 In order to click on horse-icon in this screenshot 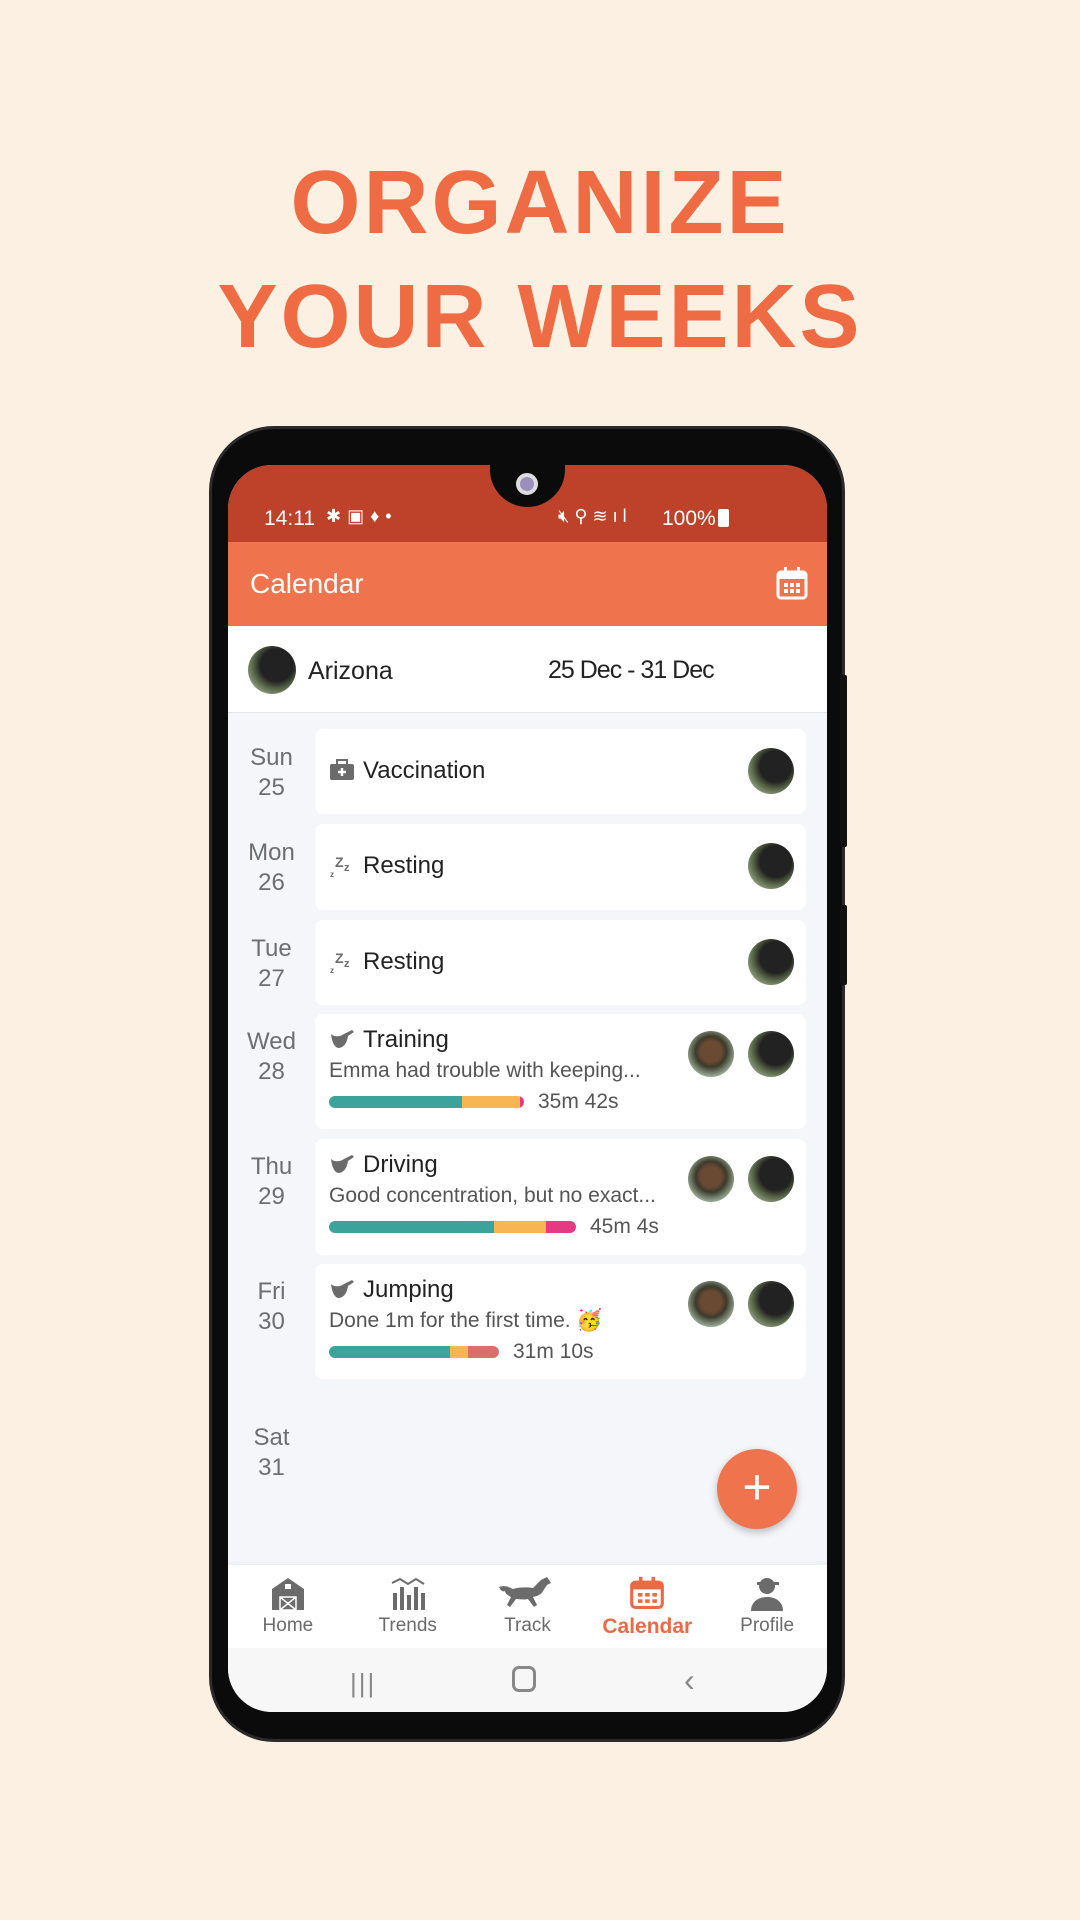, I will do `click(528, 1593)`.